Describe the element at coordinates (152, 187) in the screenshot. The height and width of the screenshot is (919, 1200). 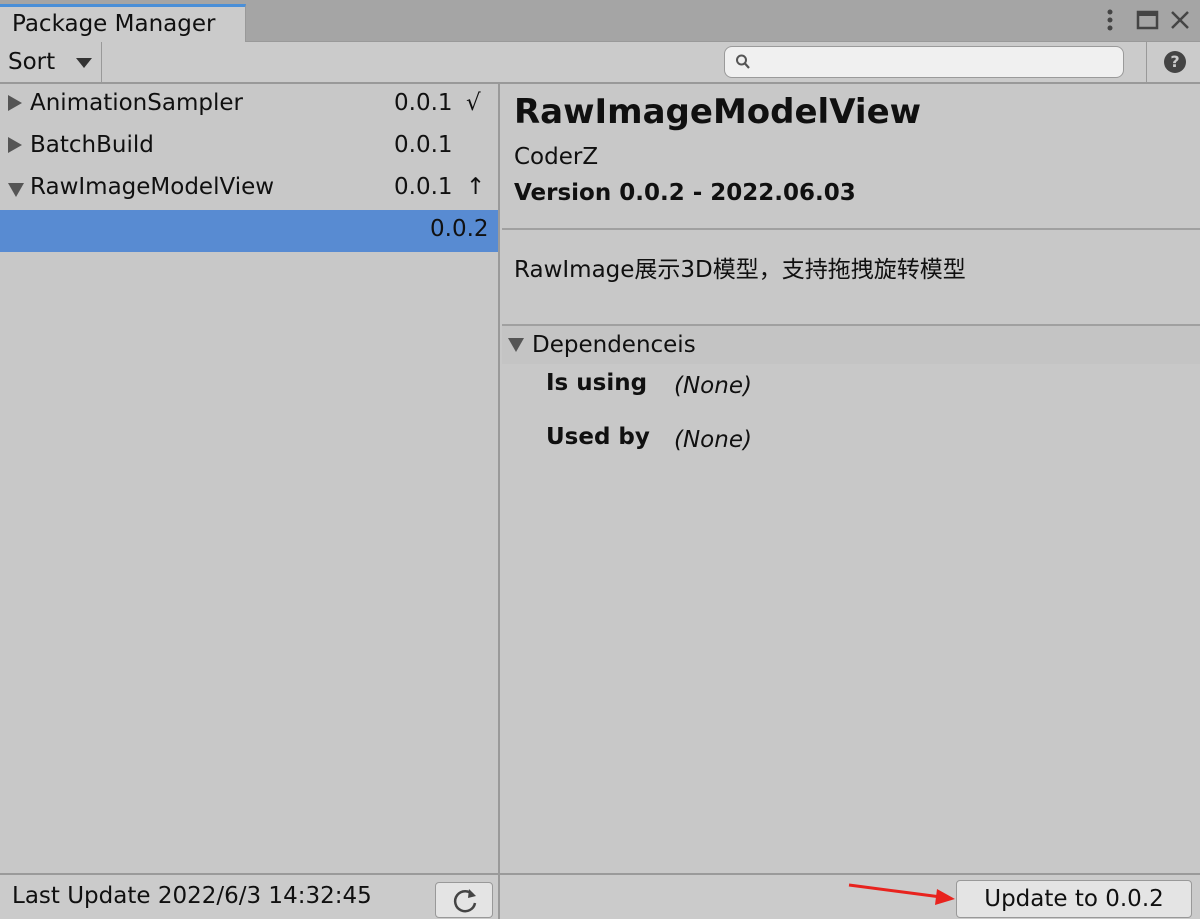
I see `package-name: RawImageModelView` at that location.